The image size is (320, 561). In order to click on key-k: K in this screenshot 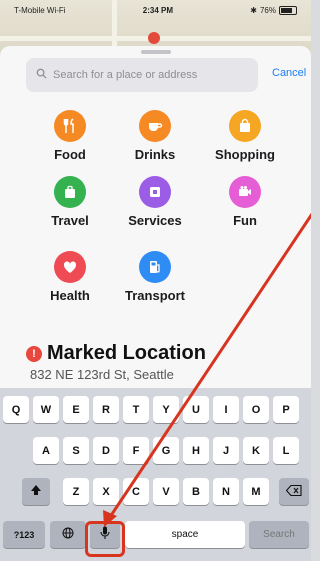, I will do `click(256, 450)`.